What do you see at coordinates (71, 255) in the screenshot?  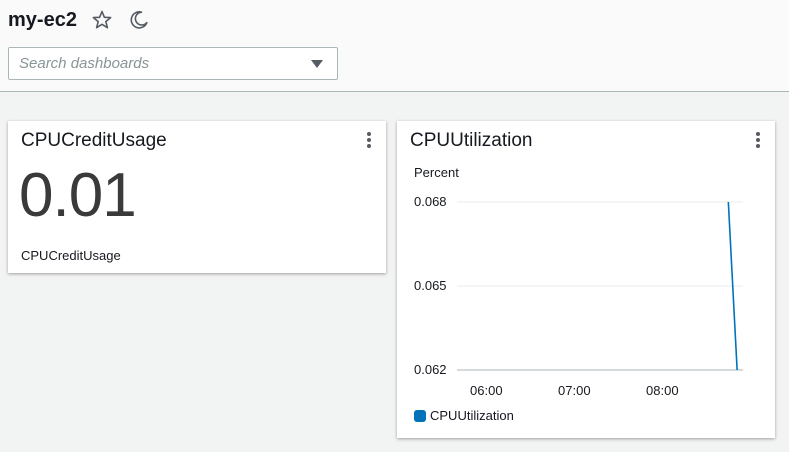 I see `metric-label: CPUCreditUsage` at bounding box center [71, 255].